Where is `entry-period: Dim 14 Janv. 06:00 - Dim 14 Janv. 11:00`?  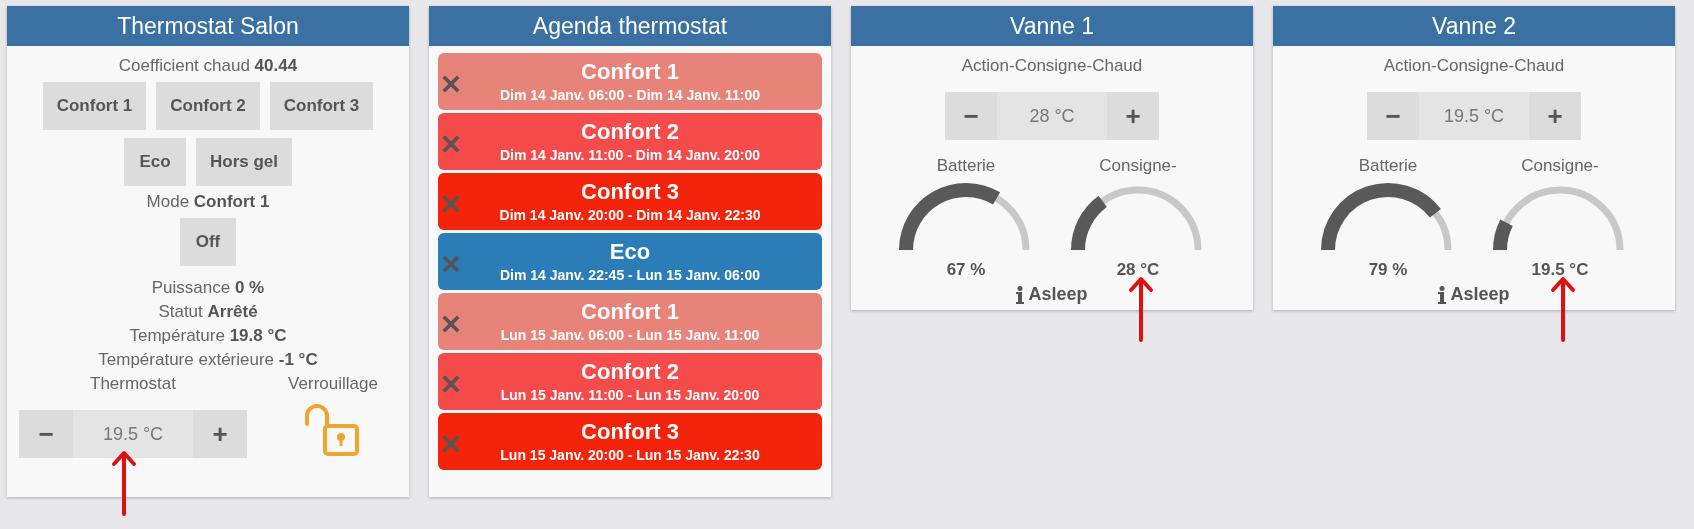
entry-period: Dim 14 Janv. 06:00 - Dim 14 Janv. 11:00 is located at coordinates (630, 95).